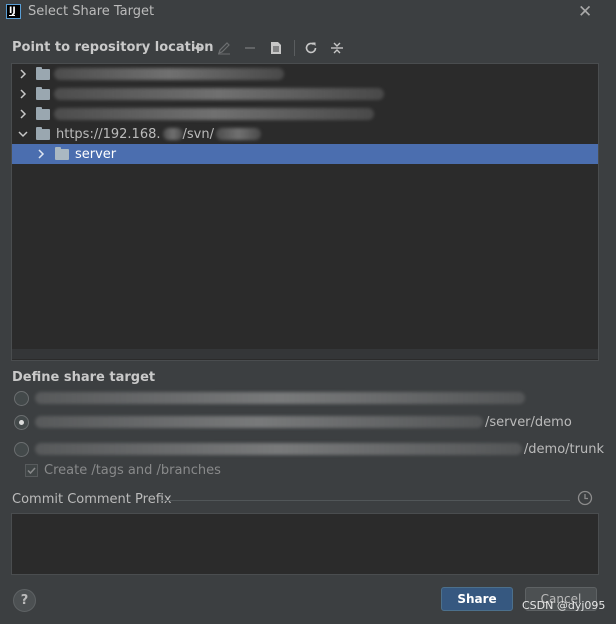 This screenshot has width=616, height=624. I want to click on create-tags-checkbox-row: Create /tags and /branches, so click(123, 470).